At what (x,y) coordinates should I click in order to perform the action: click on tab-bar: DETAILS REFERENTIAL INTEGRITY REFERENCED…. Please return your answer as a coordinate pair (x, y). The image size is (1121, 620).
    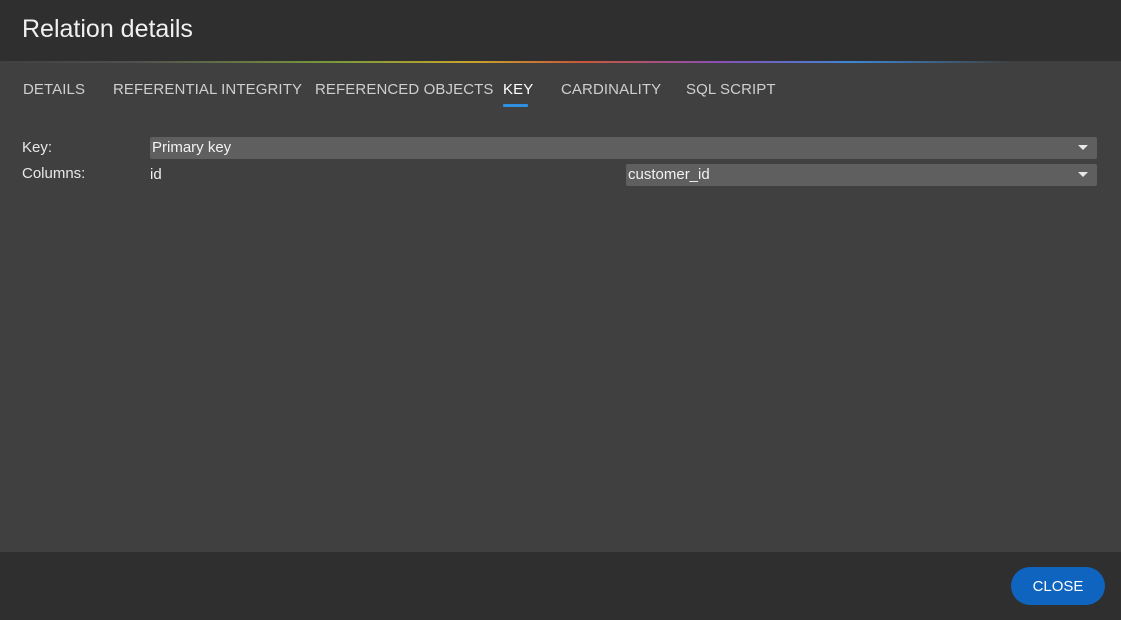
    Looking at the image, I should click on (560, 87).